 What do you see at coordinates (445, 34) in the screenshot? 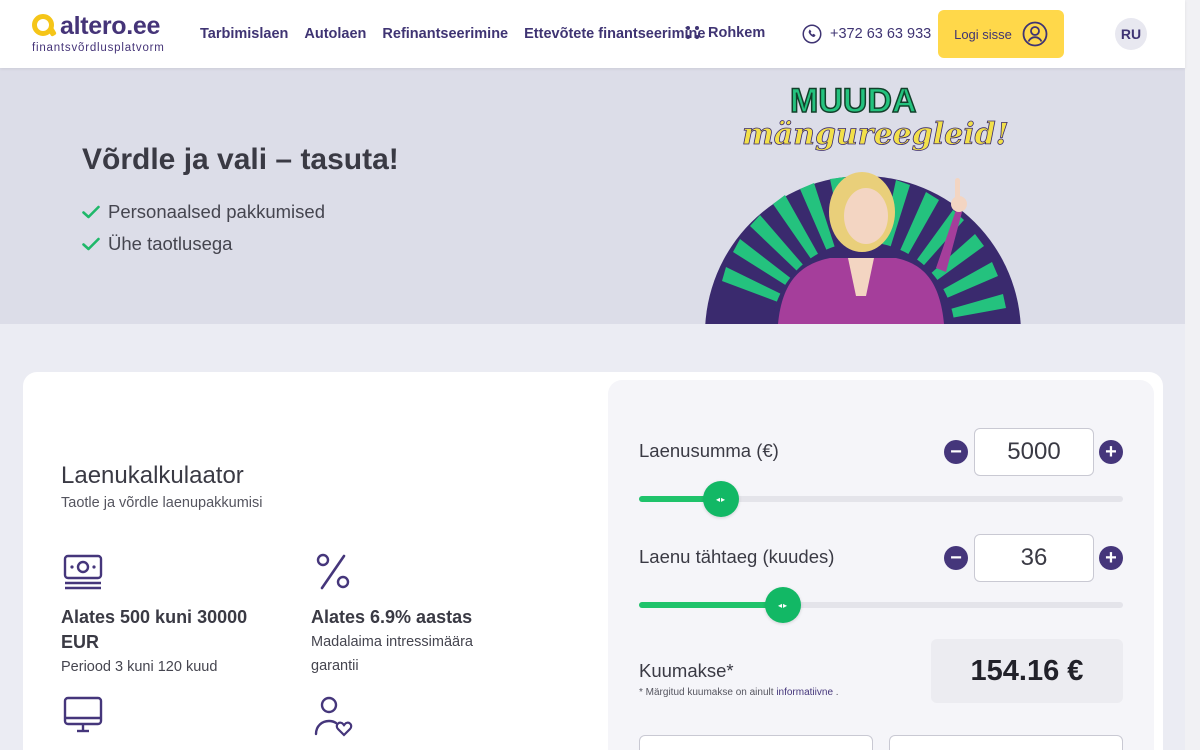
I see `nav-refinantseerimine: Refinantseerimine` at bounding box center [445, 34].